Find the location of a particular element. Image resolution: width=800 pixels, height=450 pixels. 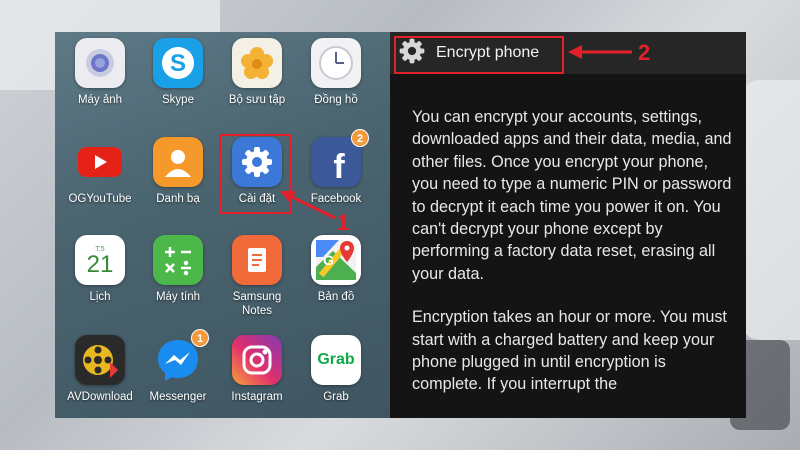

step-2-label: 2 is located at coordinates (644, 52).